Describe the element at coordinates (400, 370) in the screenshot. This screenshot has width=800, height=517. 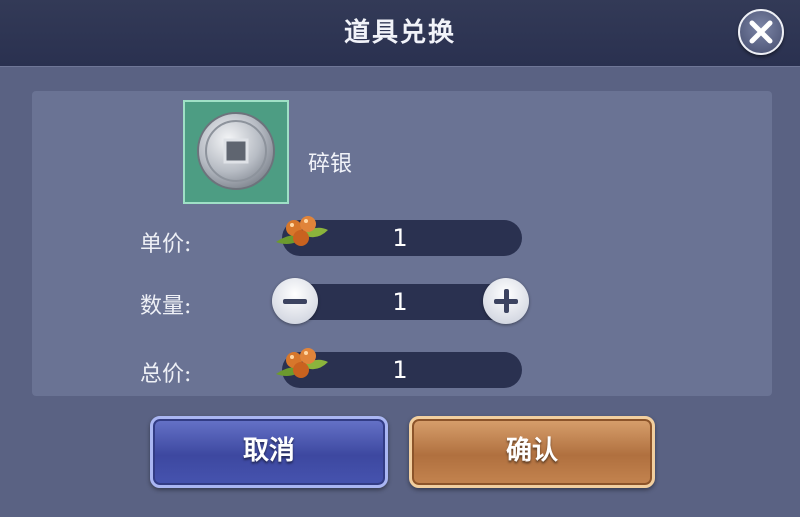
I see `total-price-value: 1` at that location.